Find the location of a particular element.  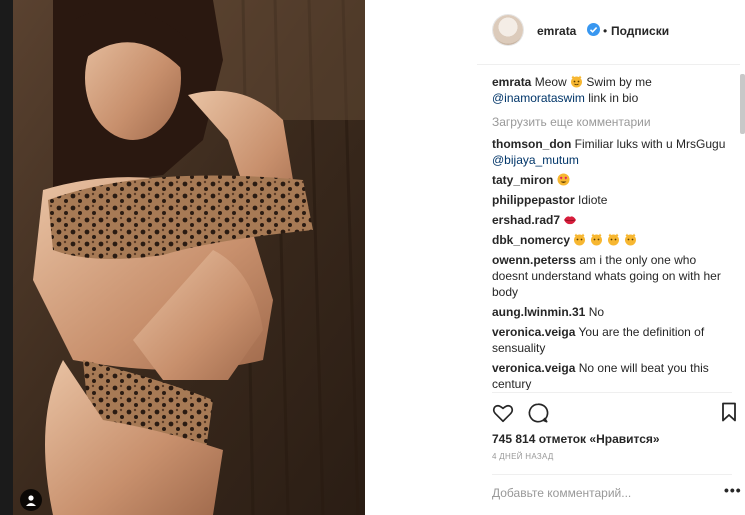

cat-face-emoji-row-icon is located at coordinates (605, 239).